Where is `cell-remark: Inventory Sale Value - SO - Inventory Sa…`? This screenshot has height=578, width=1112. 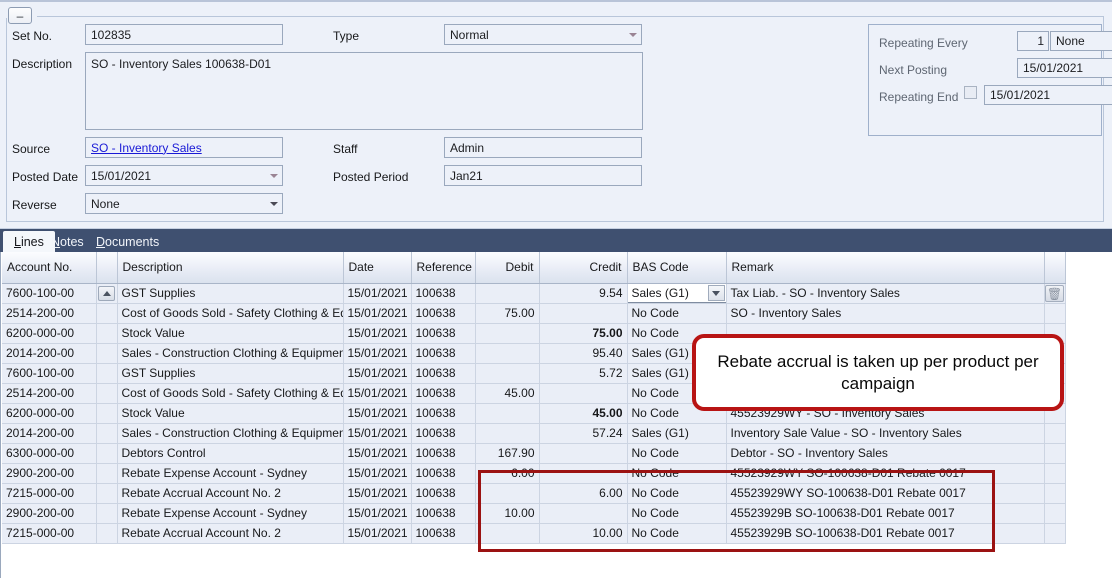 cell-remark: Inventory Sale Value - SO - Inventory Sa… is located at coordinates (885, 433).